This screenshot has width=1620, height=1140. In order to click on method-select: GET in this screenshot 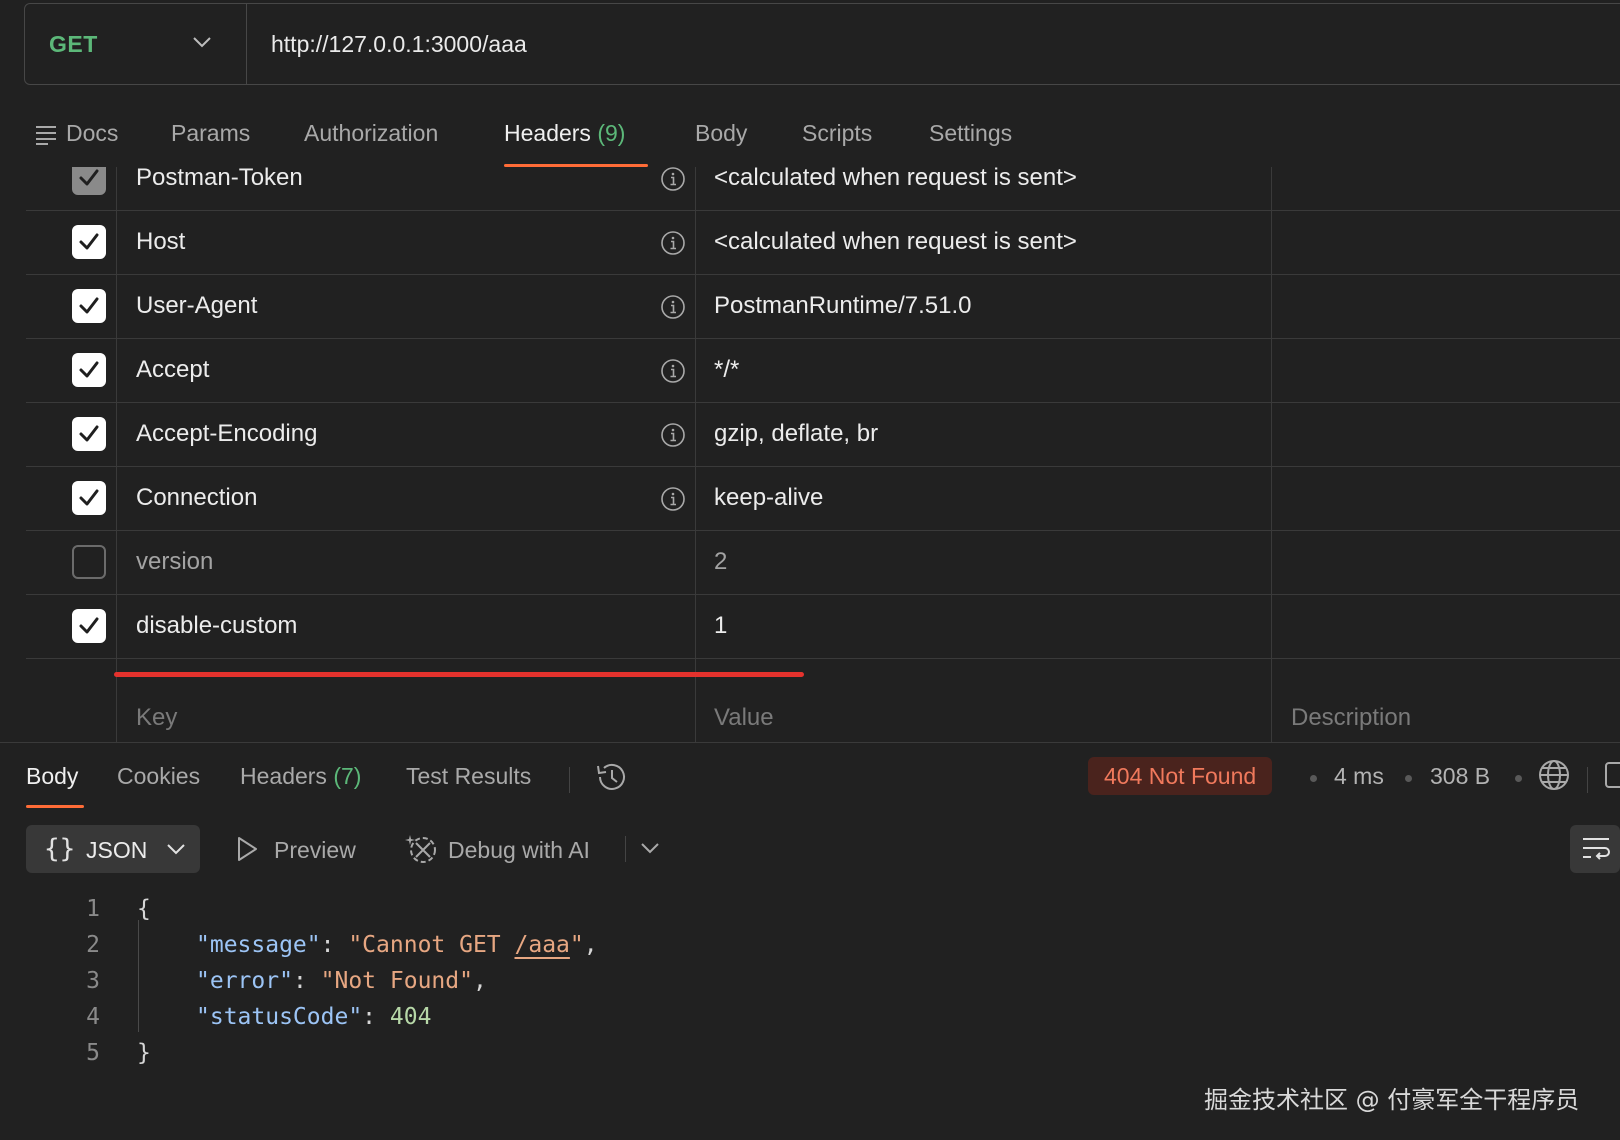, I will do `click(136, 44)`.